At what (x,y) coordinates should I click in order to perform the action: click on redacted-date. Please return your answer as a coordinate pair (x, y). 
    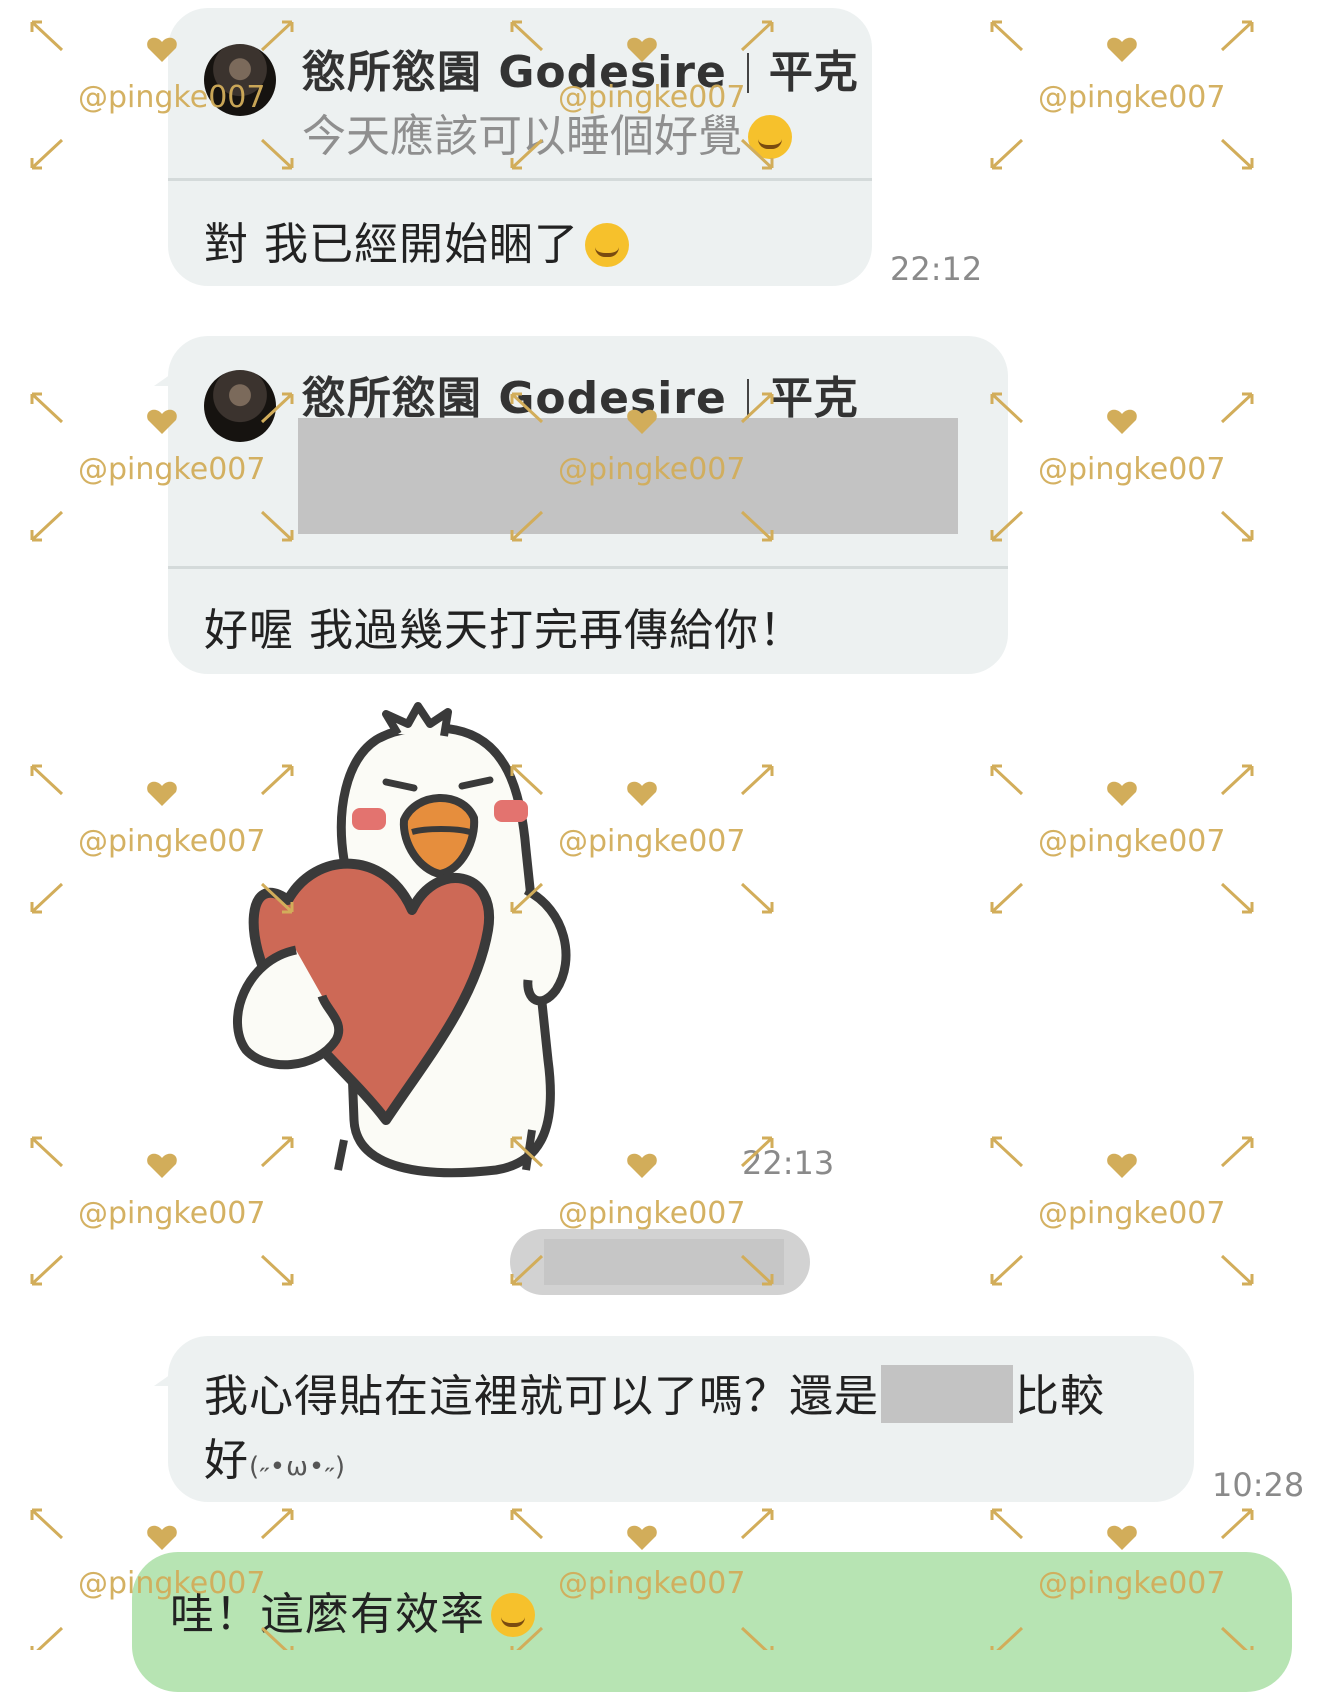
    Looking at the image, I should click on (664, 1262).